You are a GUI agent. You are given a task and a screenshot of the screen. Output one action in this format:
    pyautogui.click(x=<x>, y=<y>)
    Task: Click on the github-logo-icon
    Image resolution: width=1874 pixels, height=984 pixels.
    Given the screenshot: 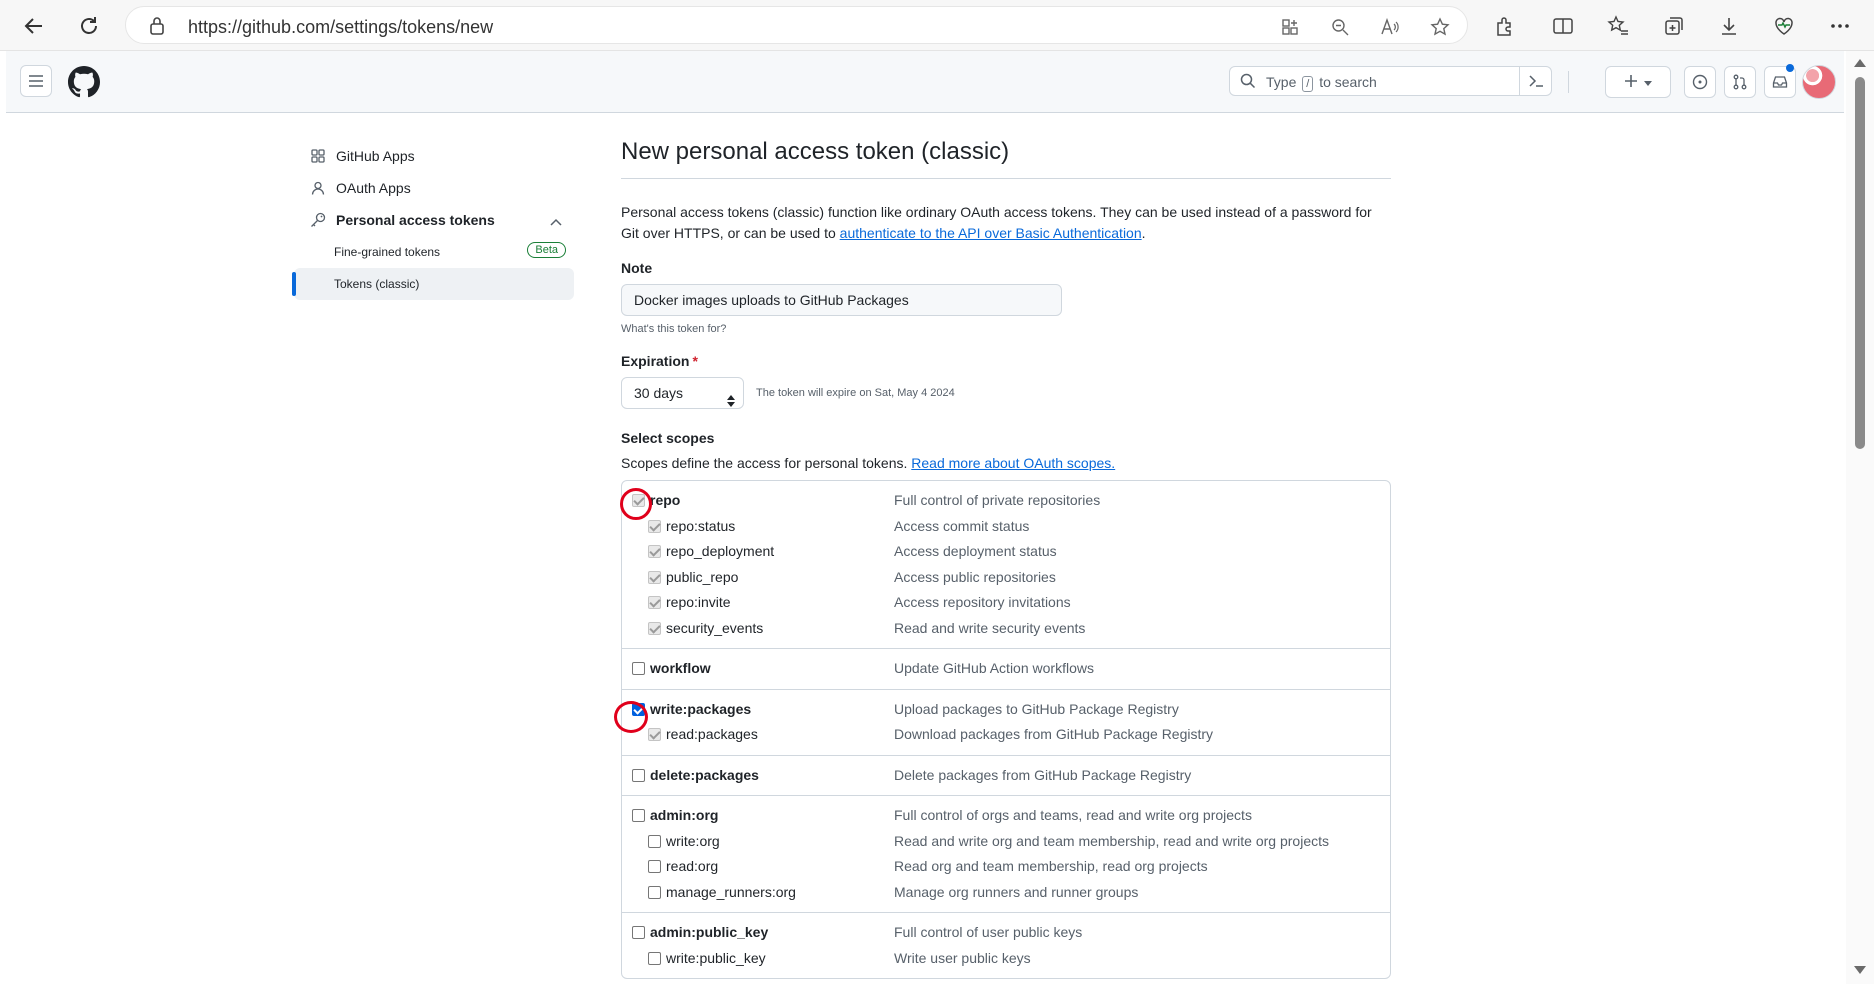 What is the action you would take?
    pyautogui.click(x=84, y=84)
    